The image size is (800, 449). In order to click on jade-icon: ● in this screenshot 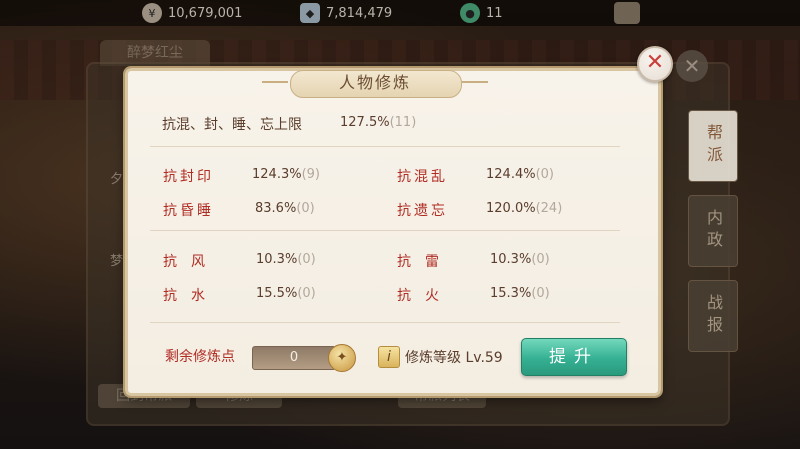, I will do `click(470, 13)`.